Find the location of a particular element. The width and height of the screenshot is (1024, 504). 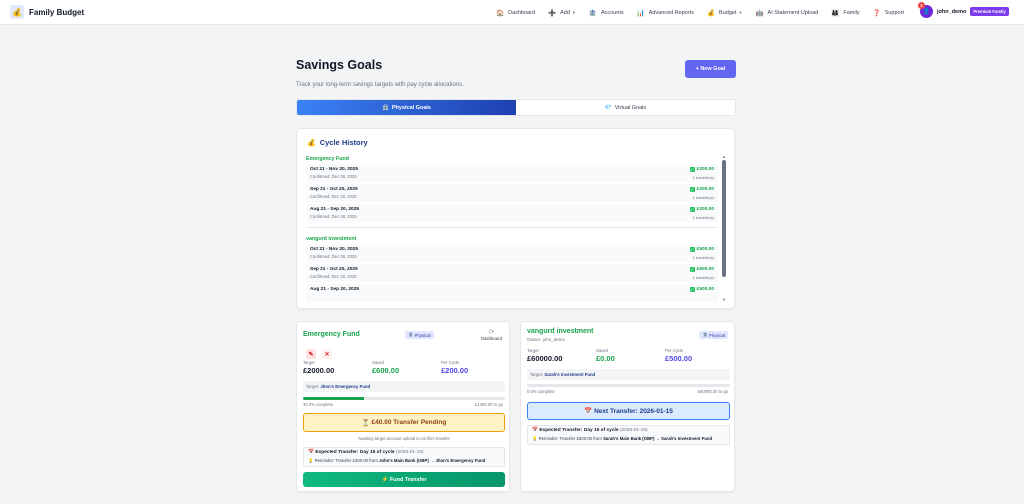

goal-tabs: 🏦 Physical Goals 💎 Virtual Goals is located at coordinates (516, 107).